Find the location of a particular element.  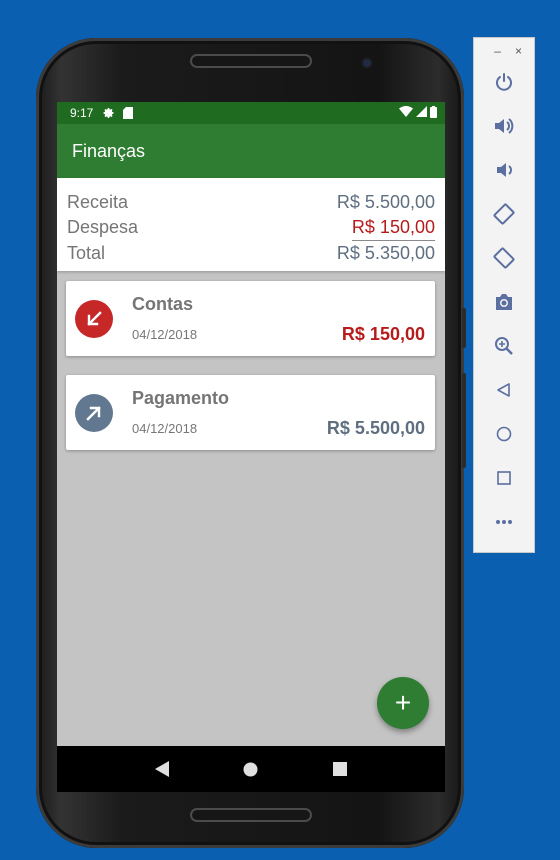

nav-home-icon is located at coordinates (251, 769).